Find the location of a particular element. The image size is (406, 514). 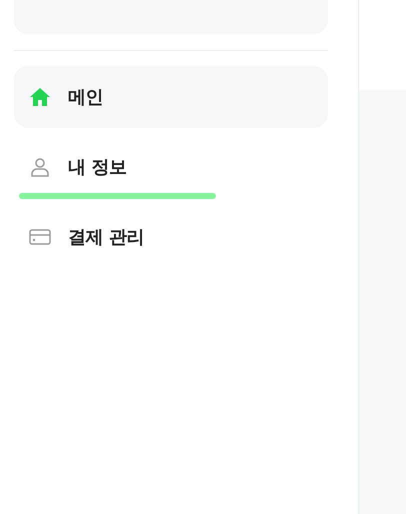

sidebar-item: 메인 is located at coordinates (171, 97).